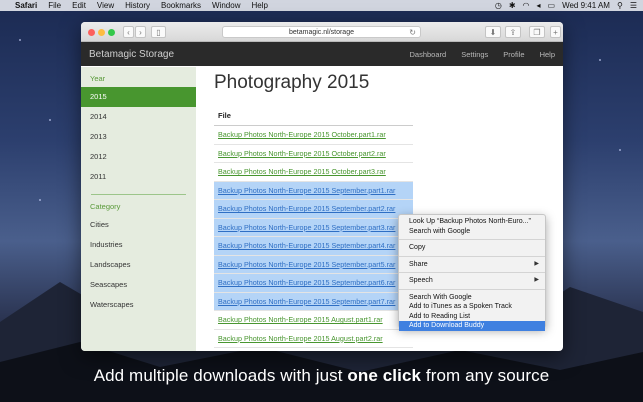  I want to click on menu-item-copy: Copy, so click(472, 248).